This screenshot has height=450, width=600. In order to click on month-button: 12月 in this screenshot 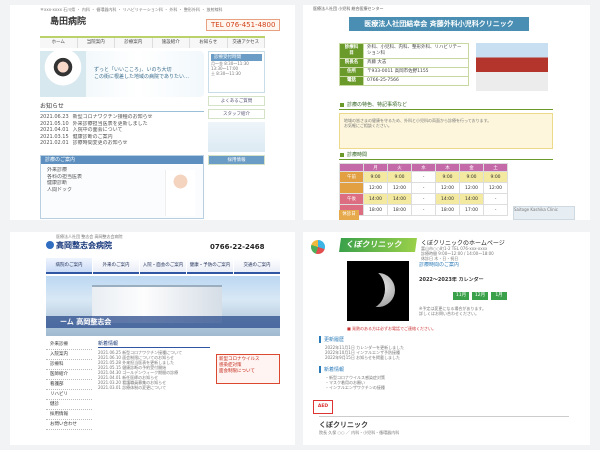, I will do `click(480, 296)`.